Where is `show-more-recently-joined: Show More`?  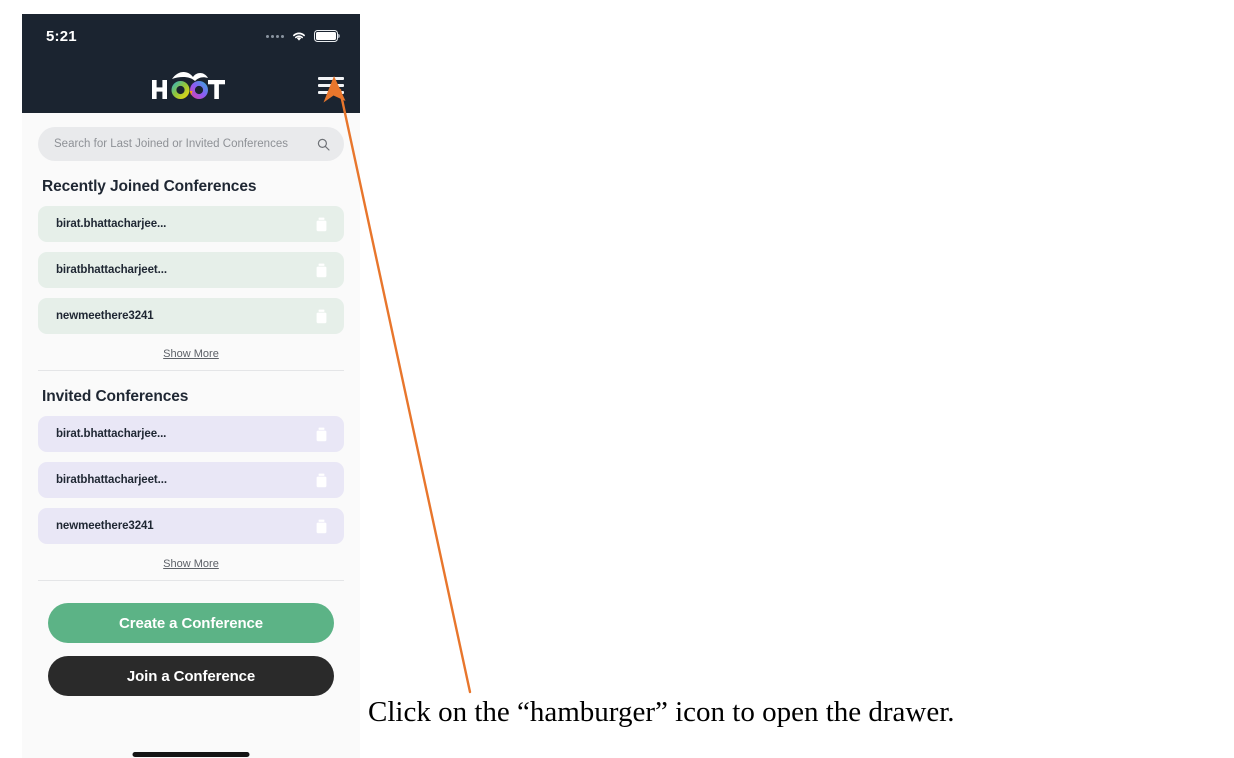 show-more-recently-joined: Show More is located at coordinates (191, 354).